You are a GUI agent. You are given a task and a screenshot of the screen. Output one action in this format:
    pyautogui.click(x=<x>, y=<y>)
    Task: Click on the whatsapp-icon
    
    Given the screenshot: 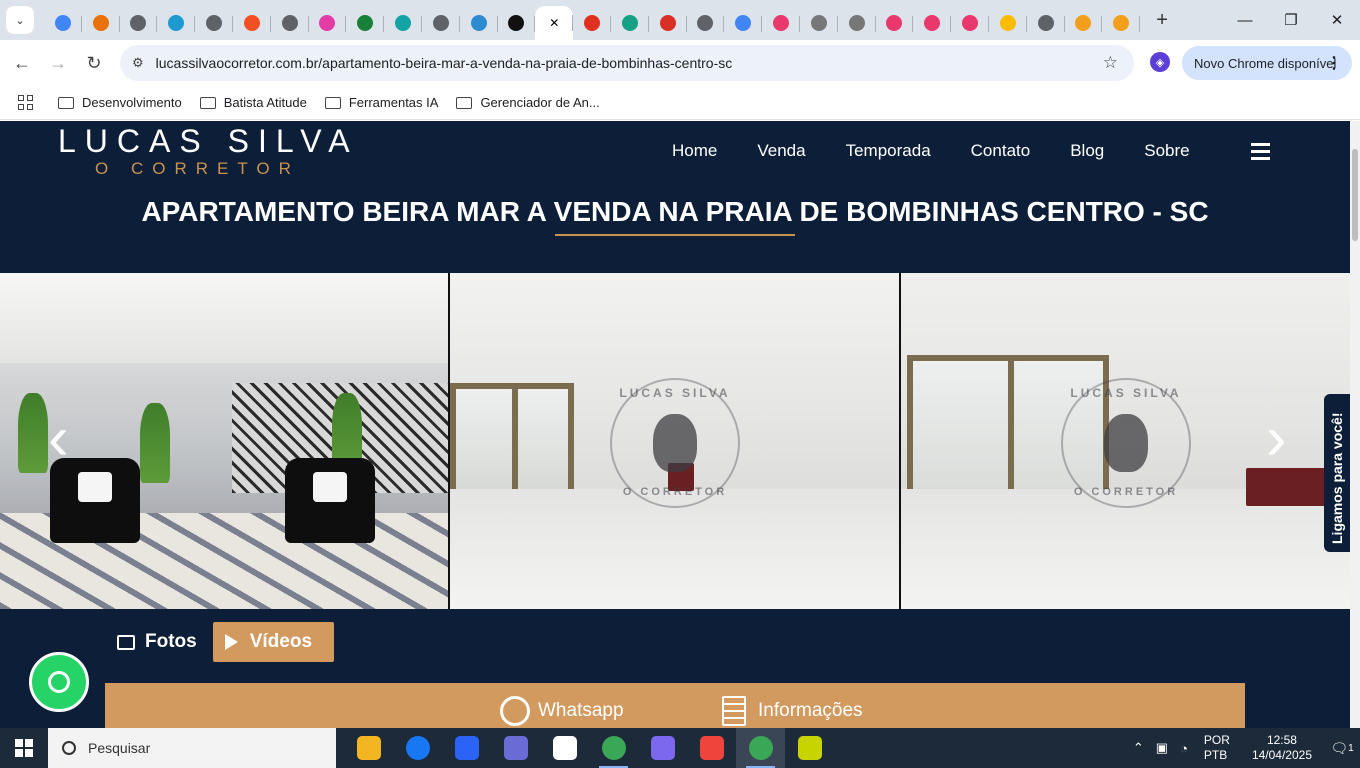 What is the action you would take?
    pyautogui.click(x=515, y=711)
    